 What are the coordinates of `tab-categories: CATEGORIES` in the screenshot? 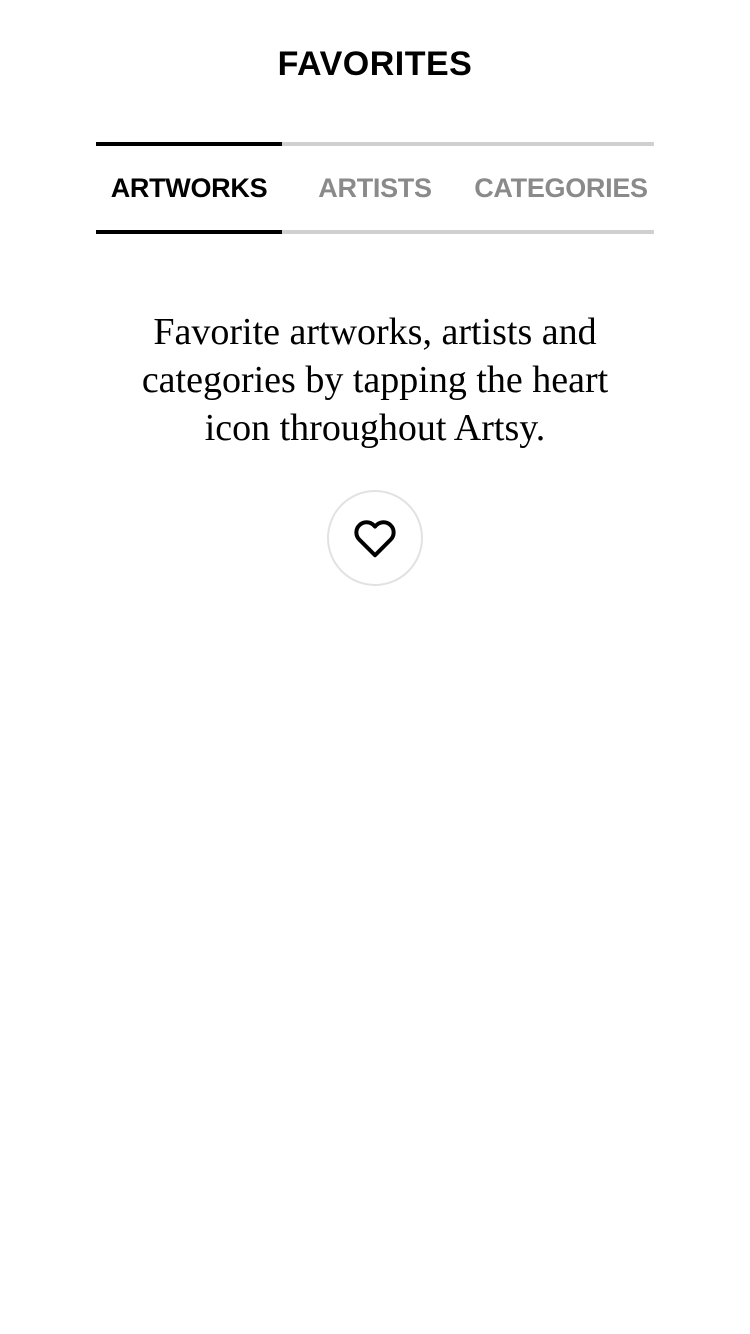 It's located at (561, 188).